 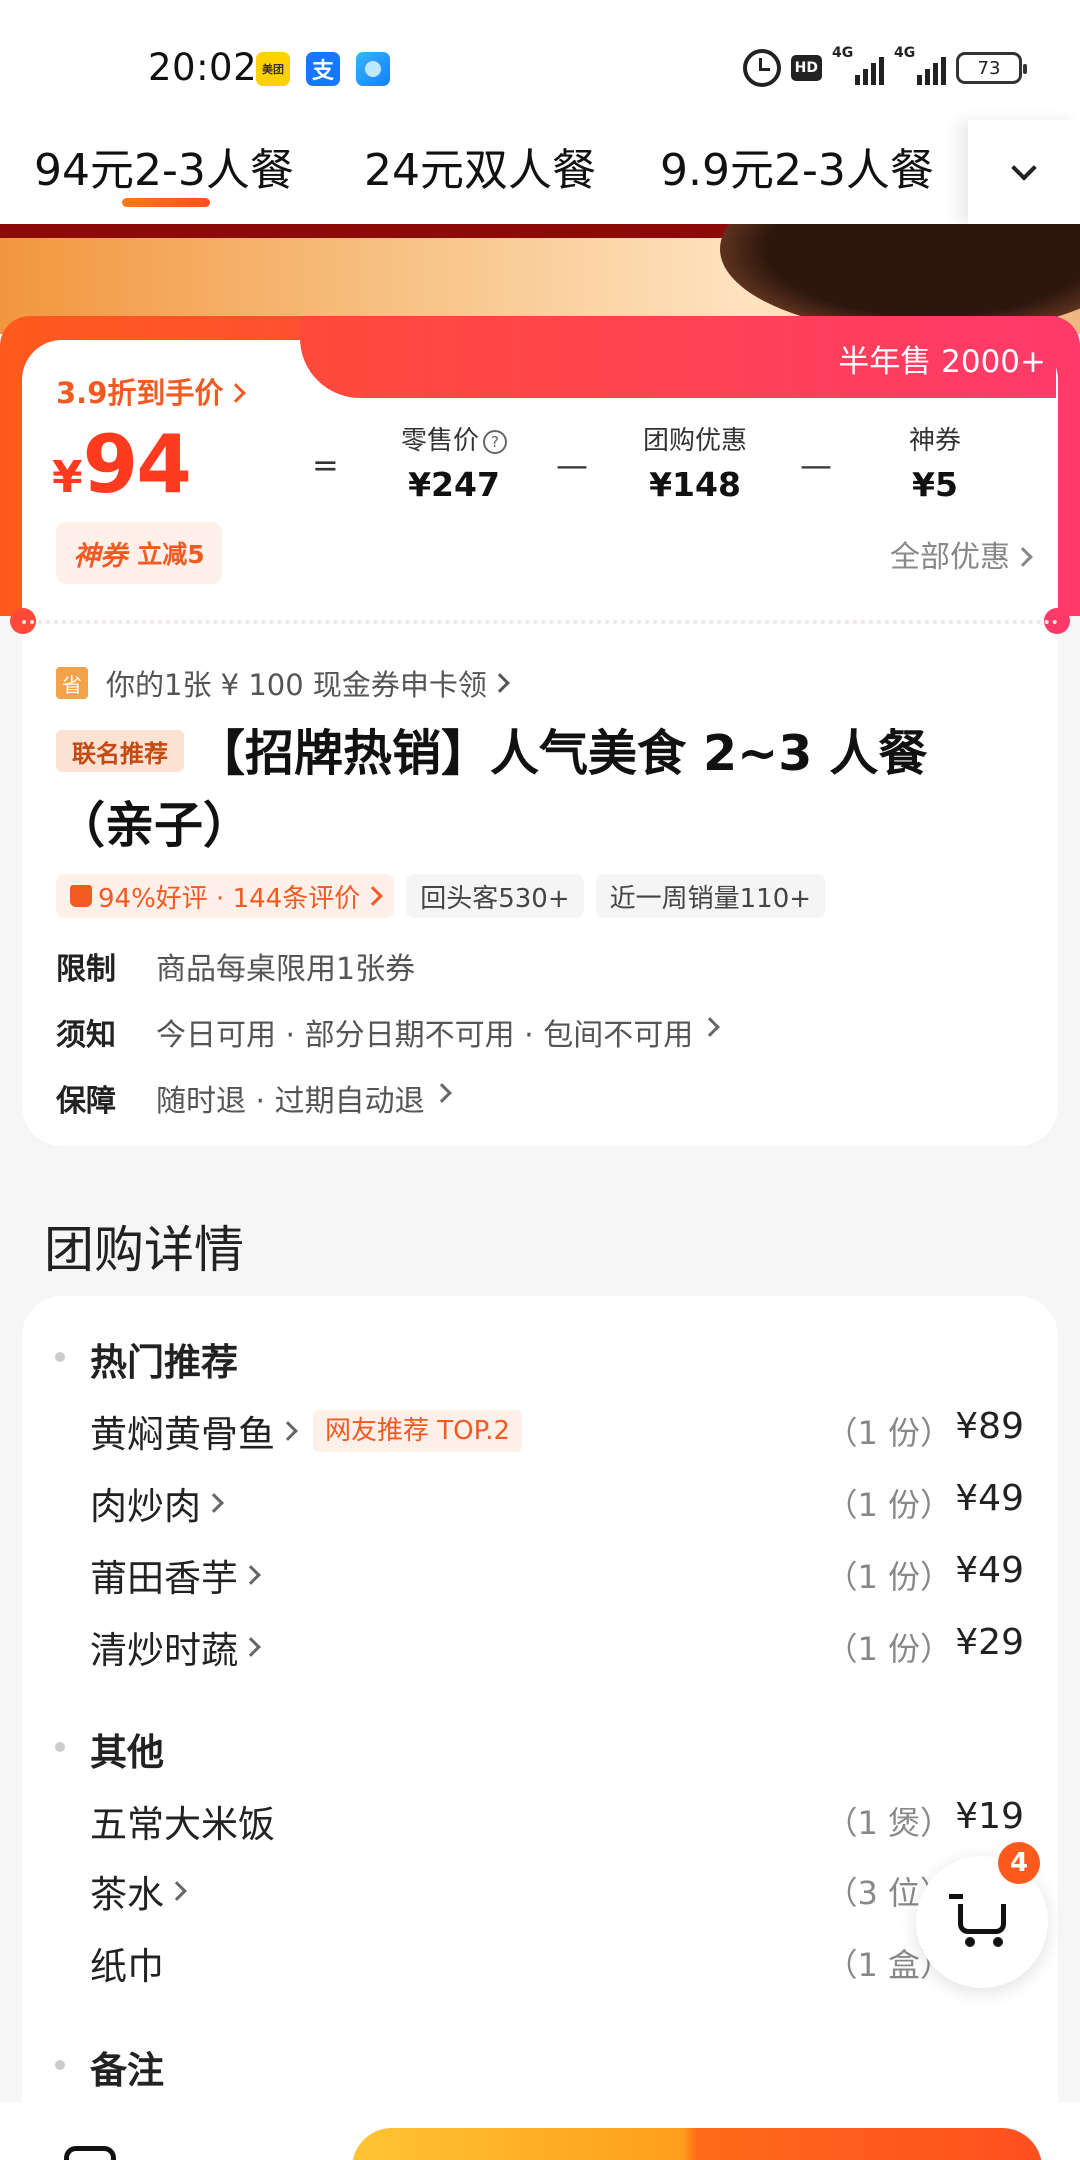 I want to click on tab-24-meal: 24元双人餐, so click(x=480, y=166).